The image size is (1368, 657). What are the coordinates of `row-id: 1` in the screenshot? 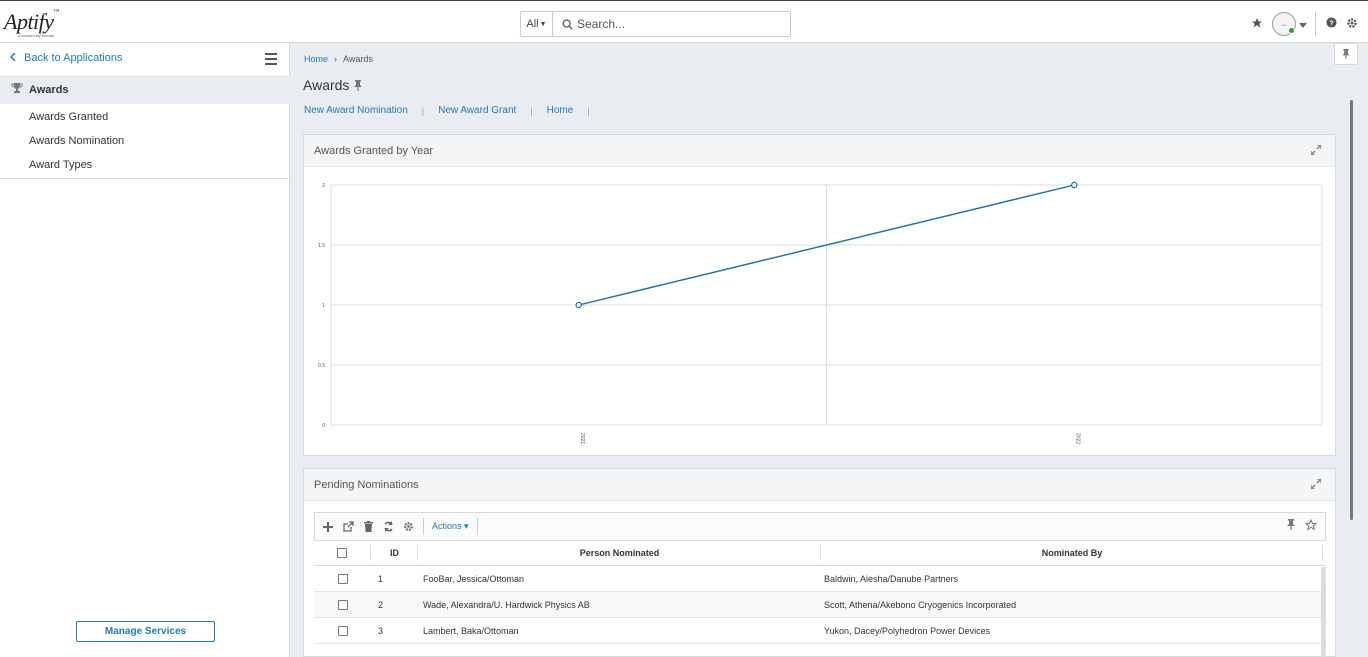 It's located at (381, 578).